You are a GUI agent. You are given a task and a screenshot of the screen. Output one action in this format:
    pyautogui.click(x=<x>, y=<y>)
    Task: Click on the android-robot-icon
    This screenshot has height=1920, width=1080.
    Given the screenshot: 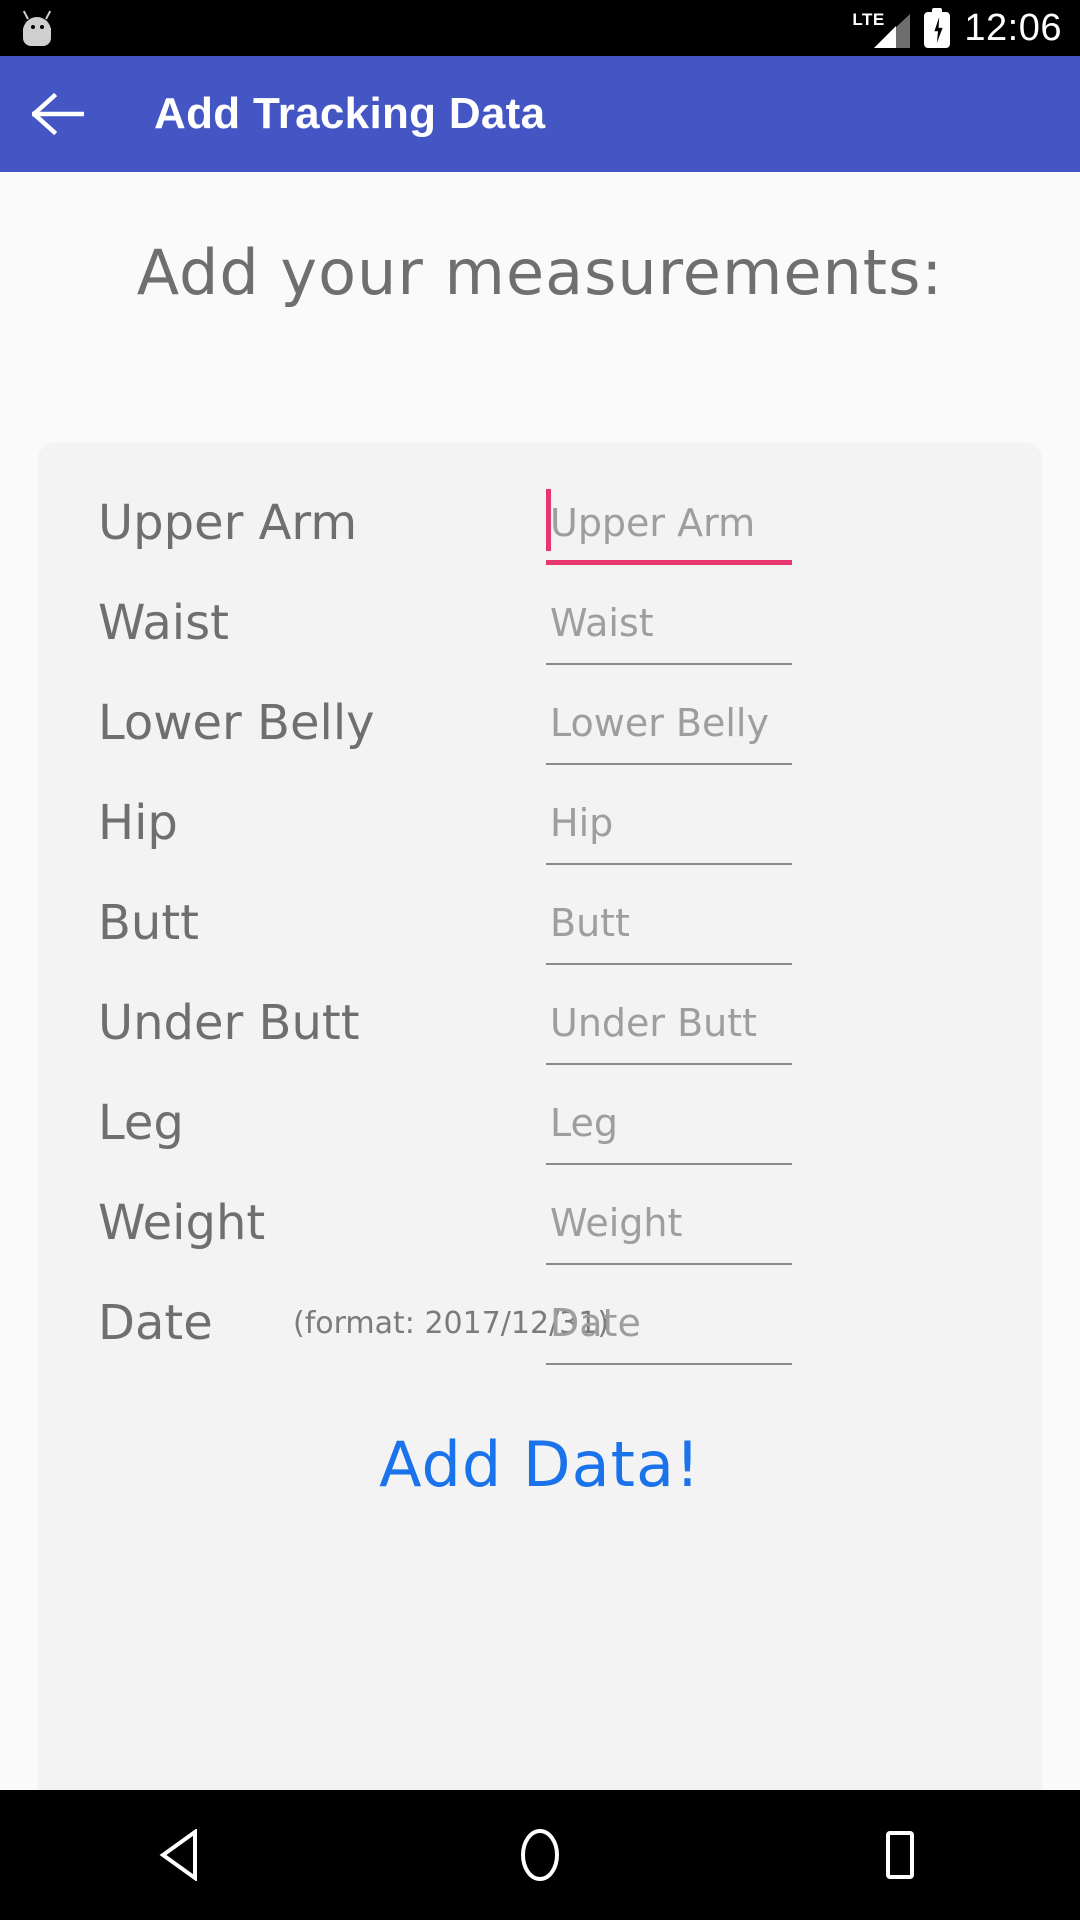 What is the action you would take?
    pyautogui.click(x=37, y=28)
    